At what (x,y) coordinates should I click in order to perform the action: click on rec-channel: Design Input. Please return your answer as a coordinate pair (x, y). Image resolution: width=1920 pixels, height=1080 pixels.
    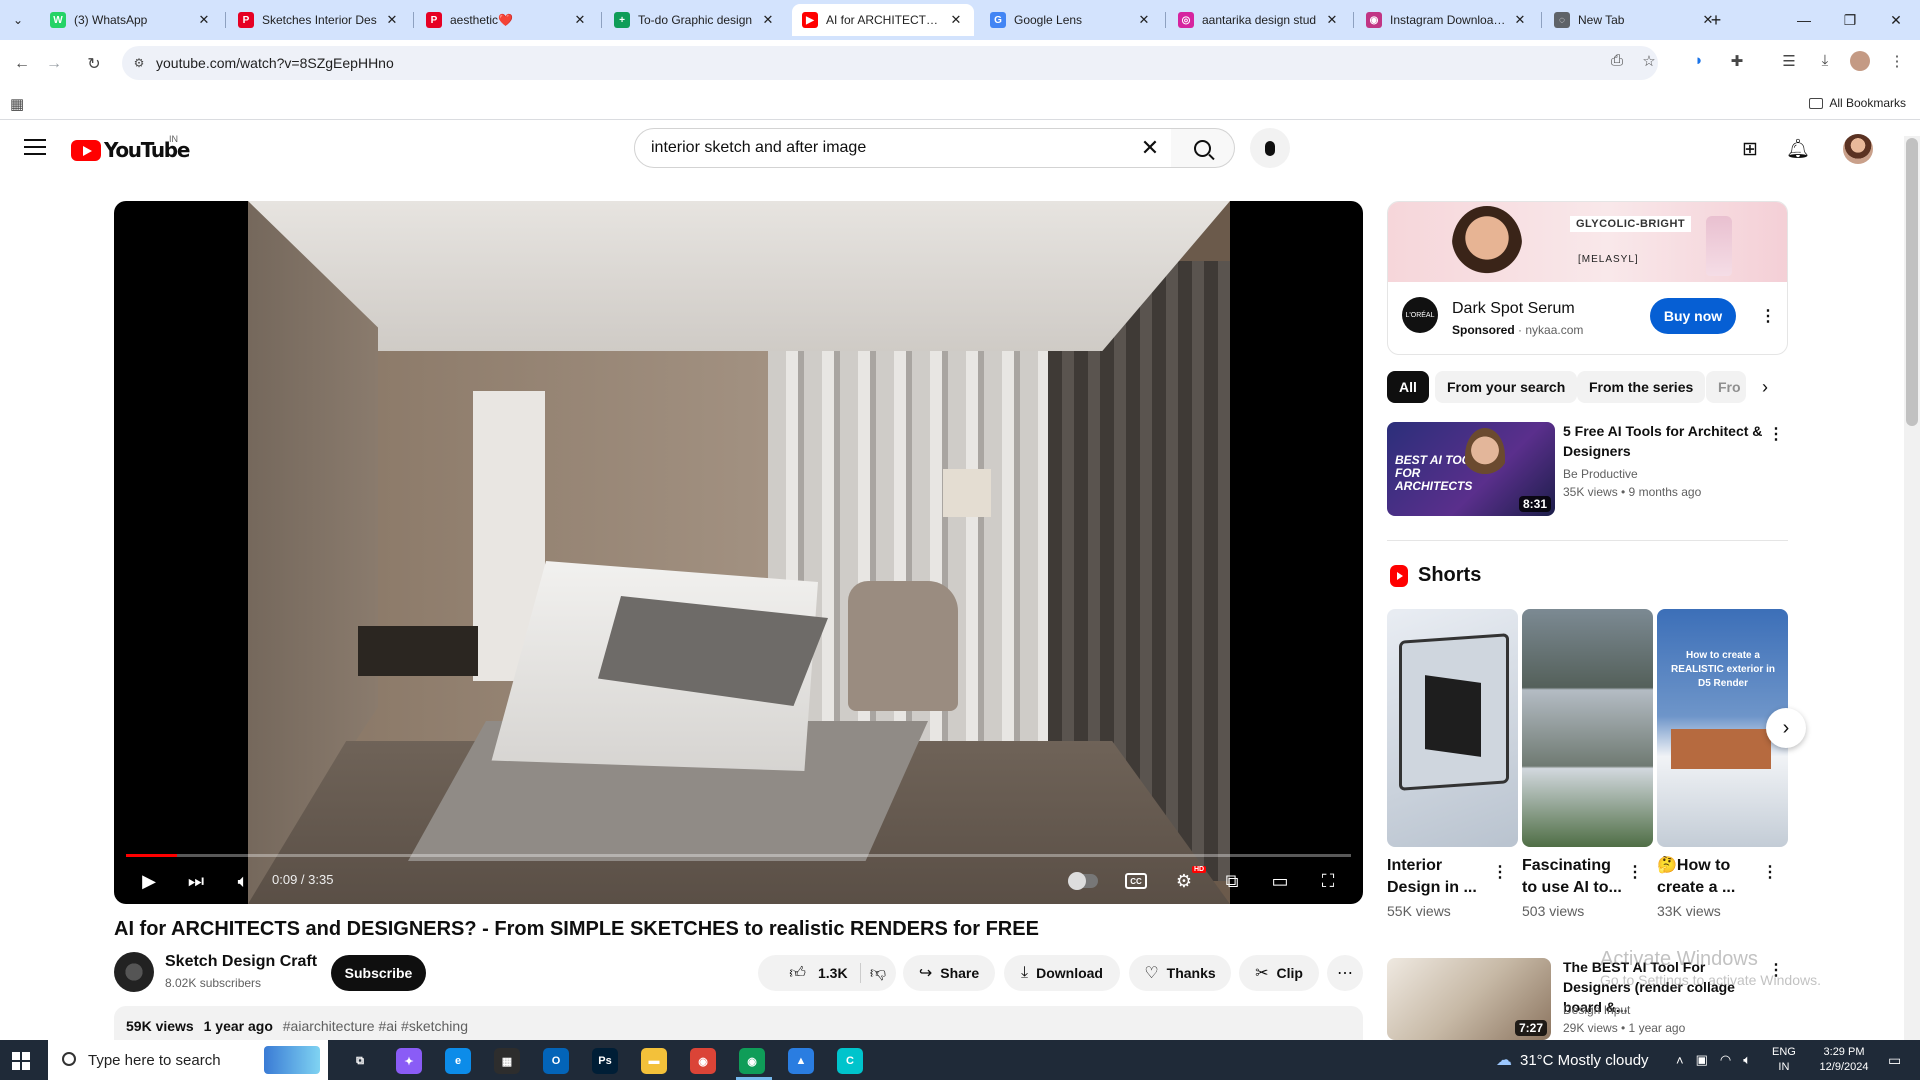
    Looking at the image, I should click on (1596, 1010).